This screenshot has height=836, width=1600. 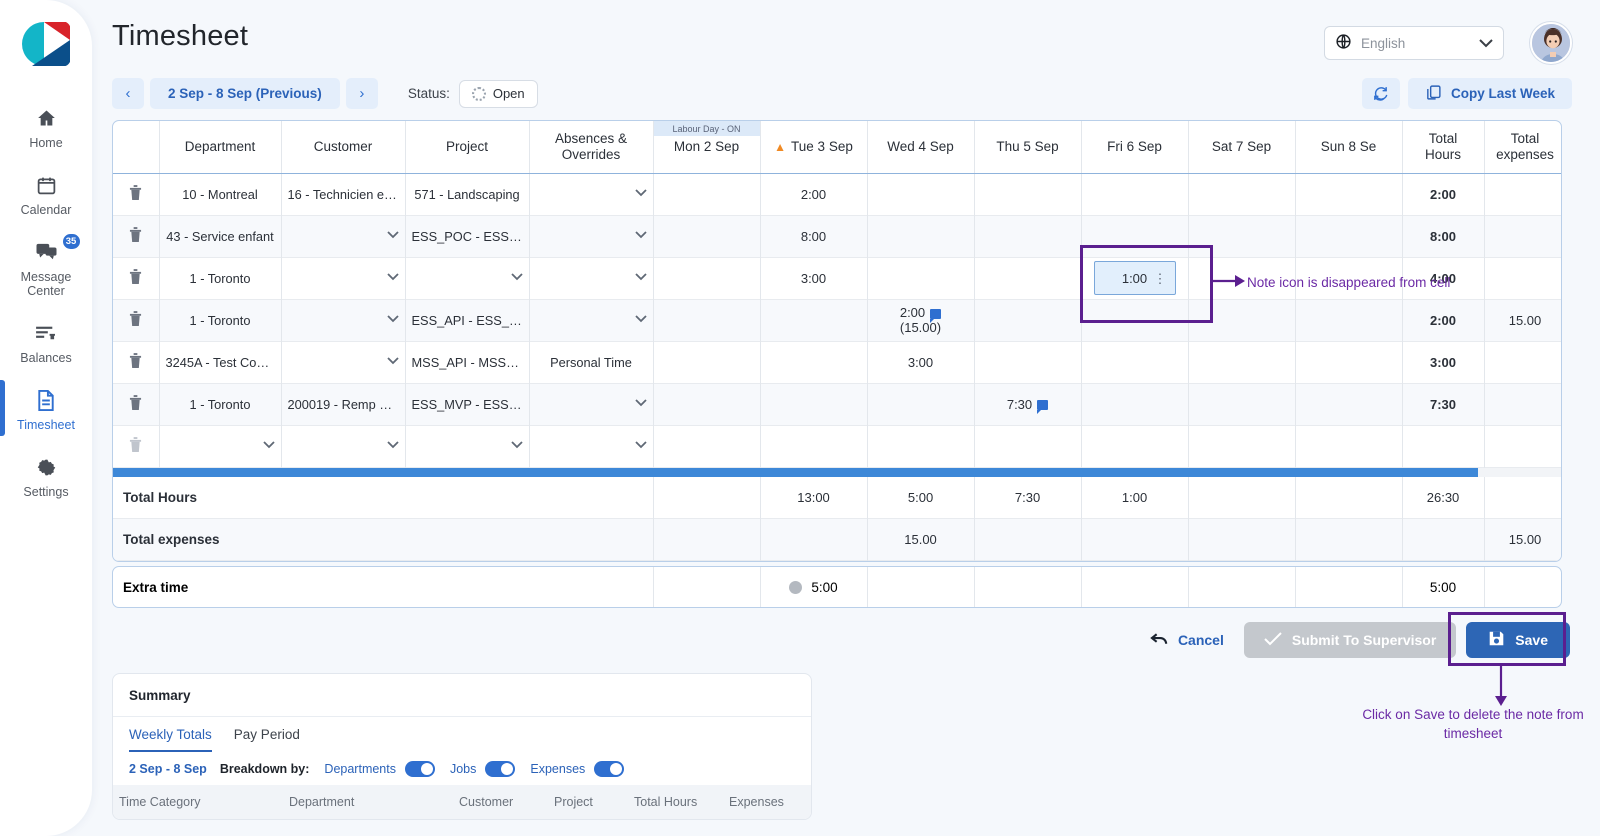 What do you see at coordinates (46, 127) in the screenshot?
I see `sidebar-item-home: Home` at bounding box center [46, 127].